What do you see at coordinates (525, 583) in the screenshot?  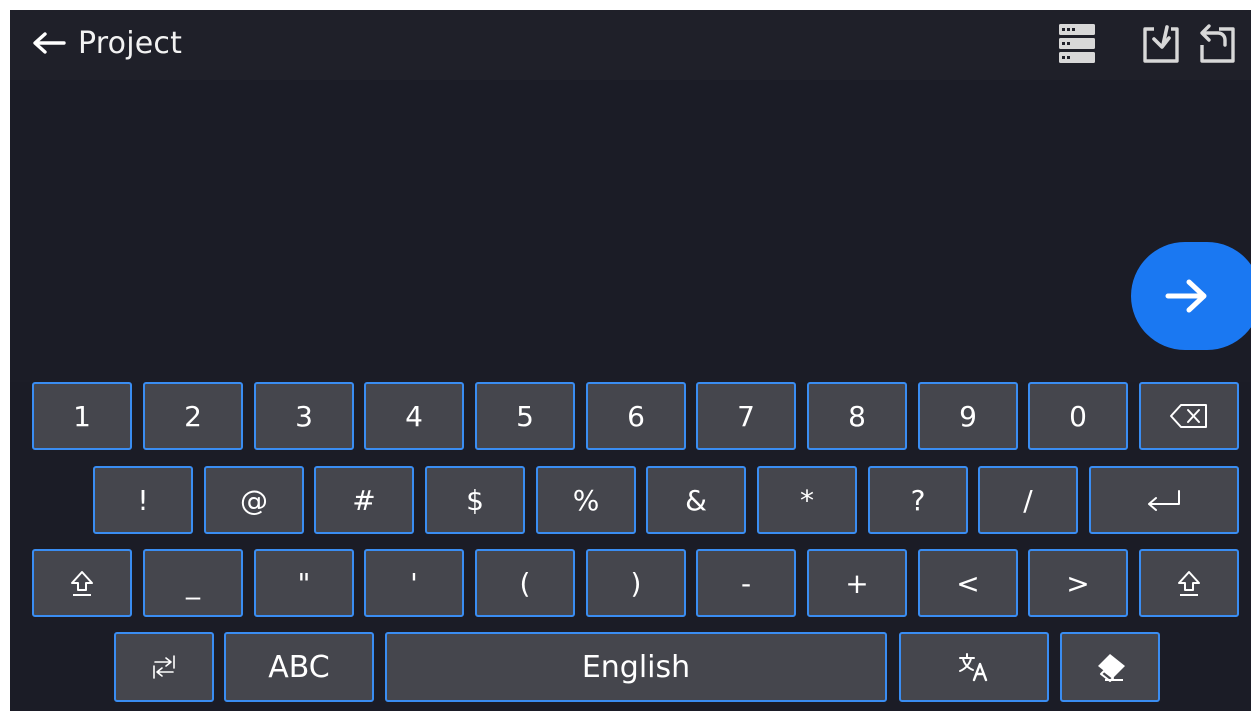 I see `key-left-paren: (` at bounding box center [525, 583].